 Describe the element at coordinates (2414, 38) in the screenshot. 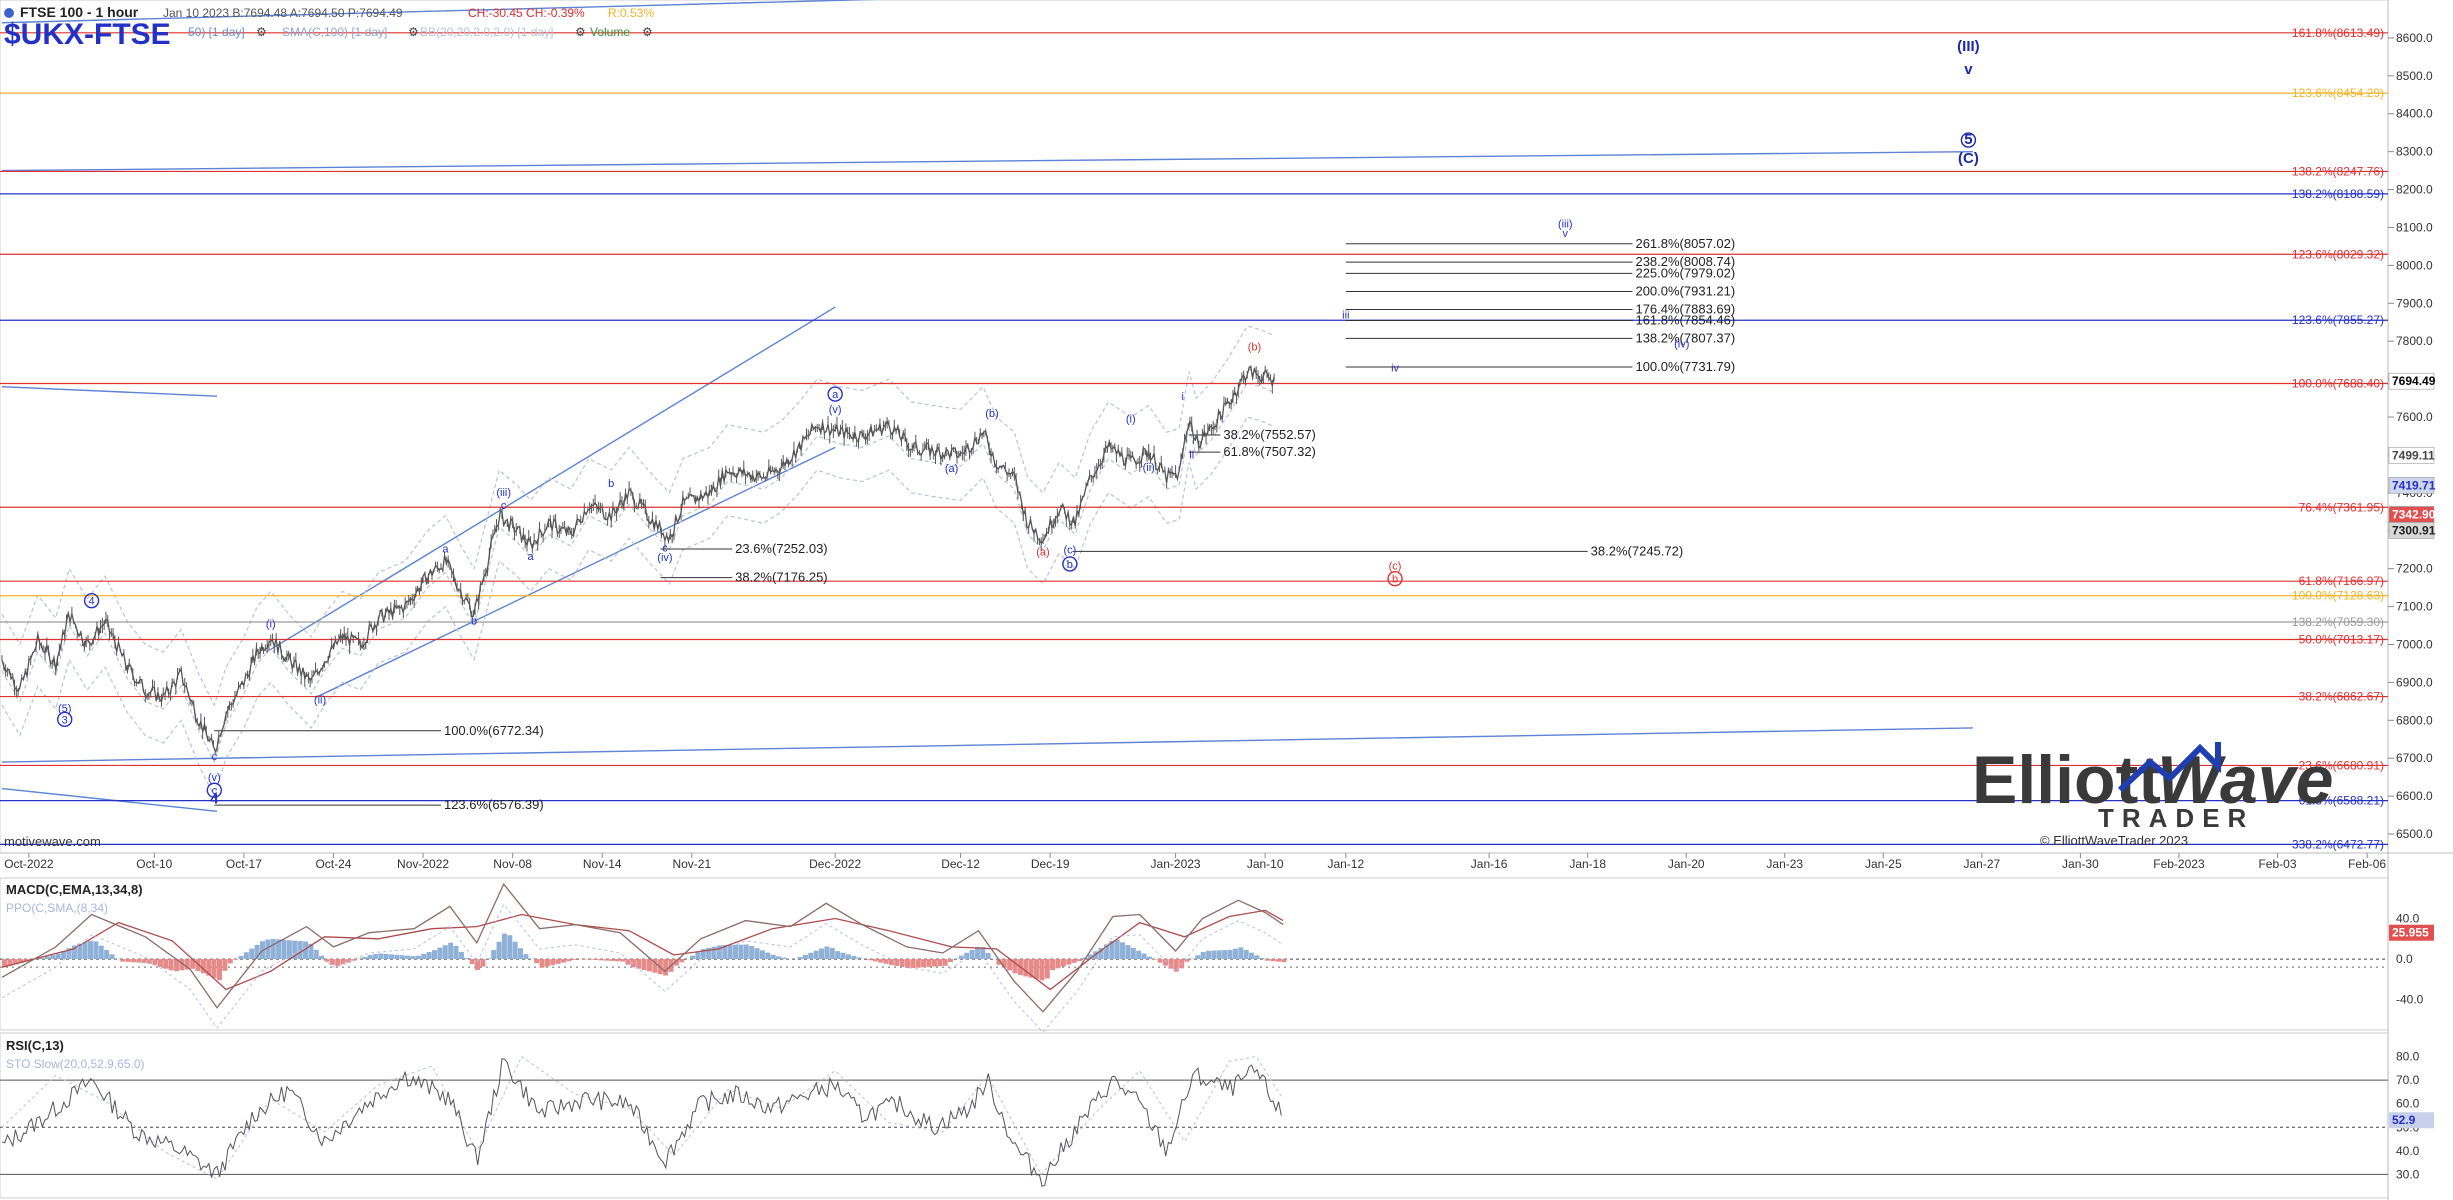

I see `y-tick-label: 8600.0` at that location.